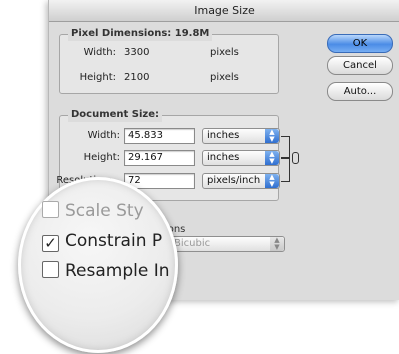  Describe the element at coordinates (104, 211) in the screenshot. I see `scale-styles-label: Scale Sty` at that location.